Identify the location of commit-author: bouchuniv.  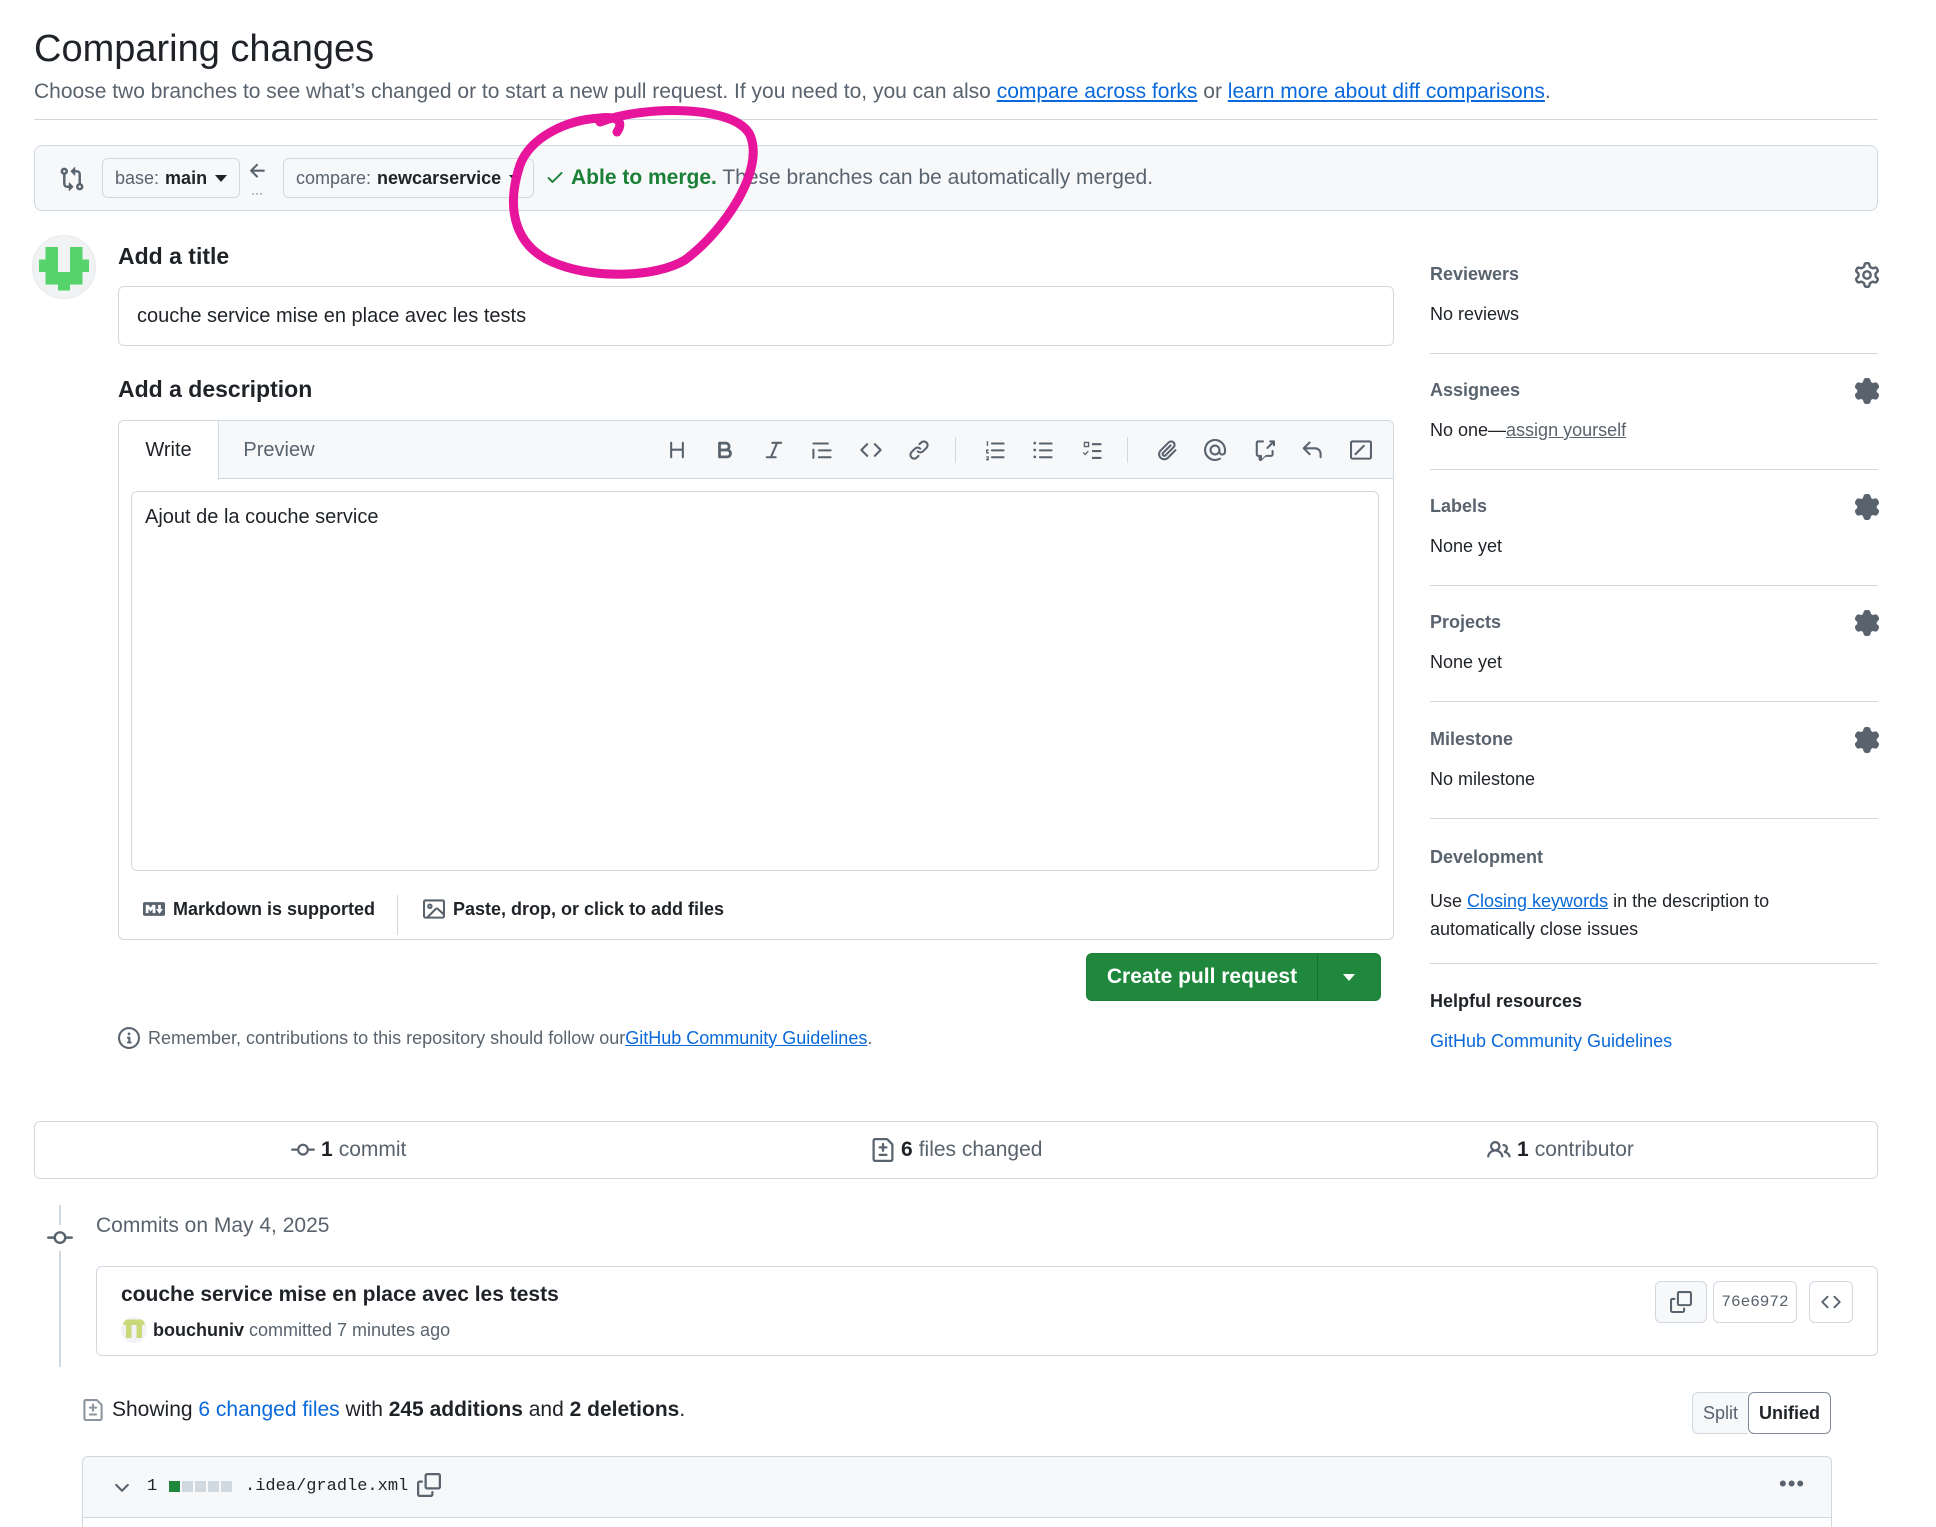
(198, 1330).